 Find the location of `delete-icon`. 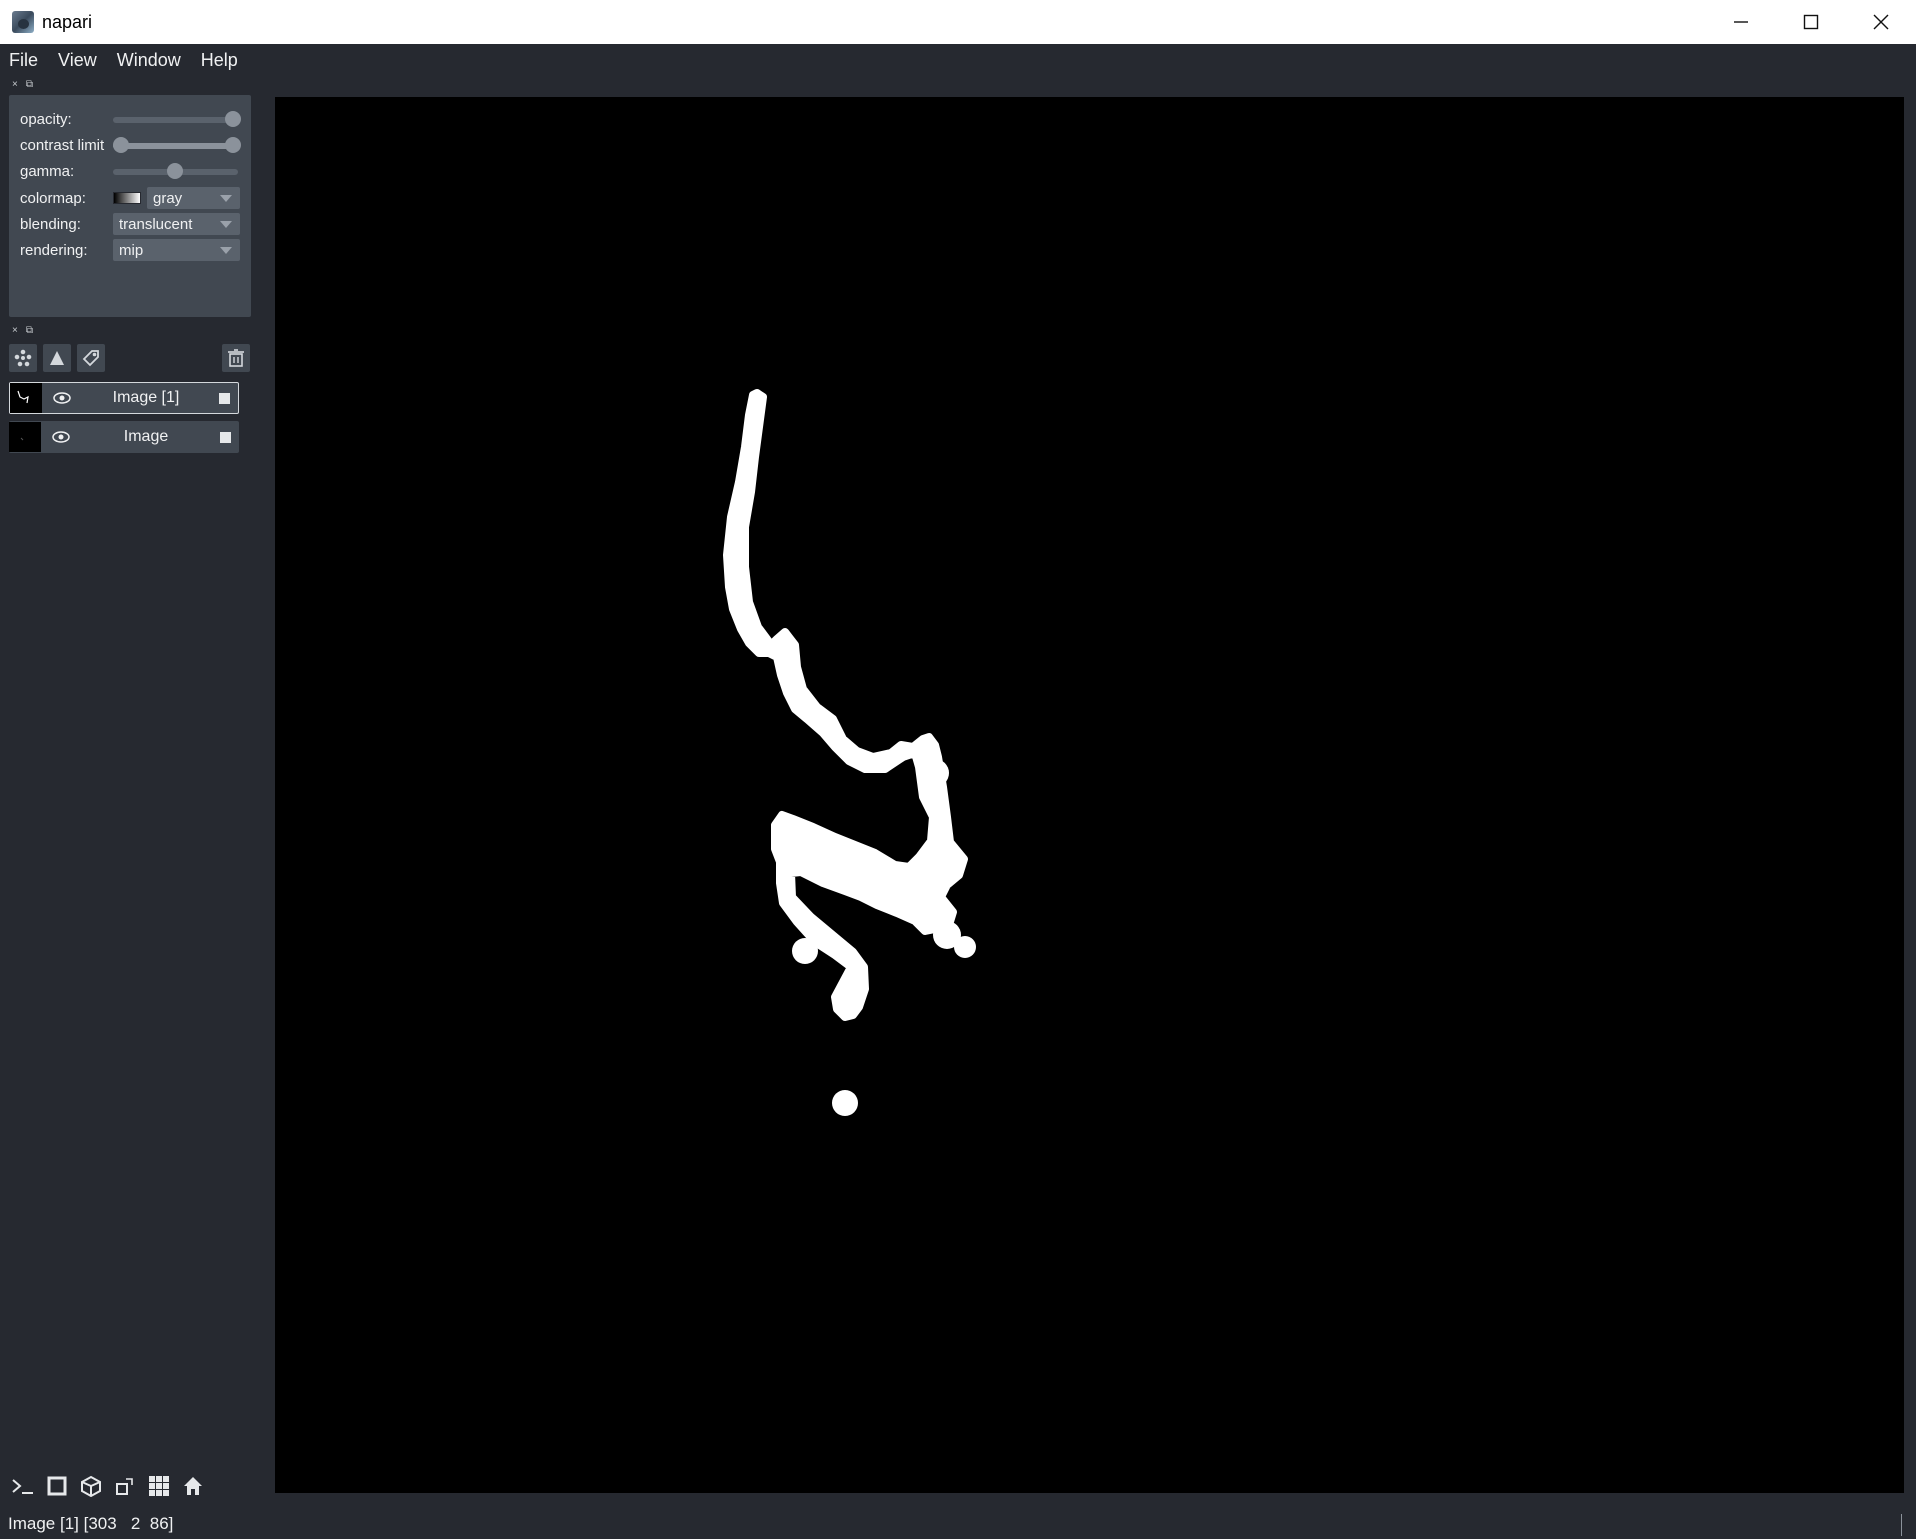

delete-icon is located at coordinates (236, 358).